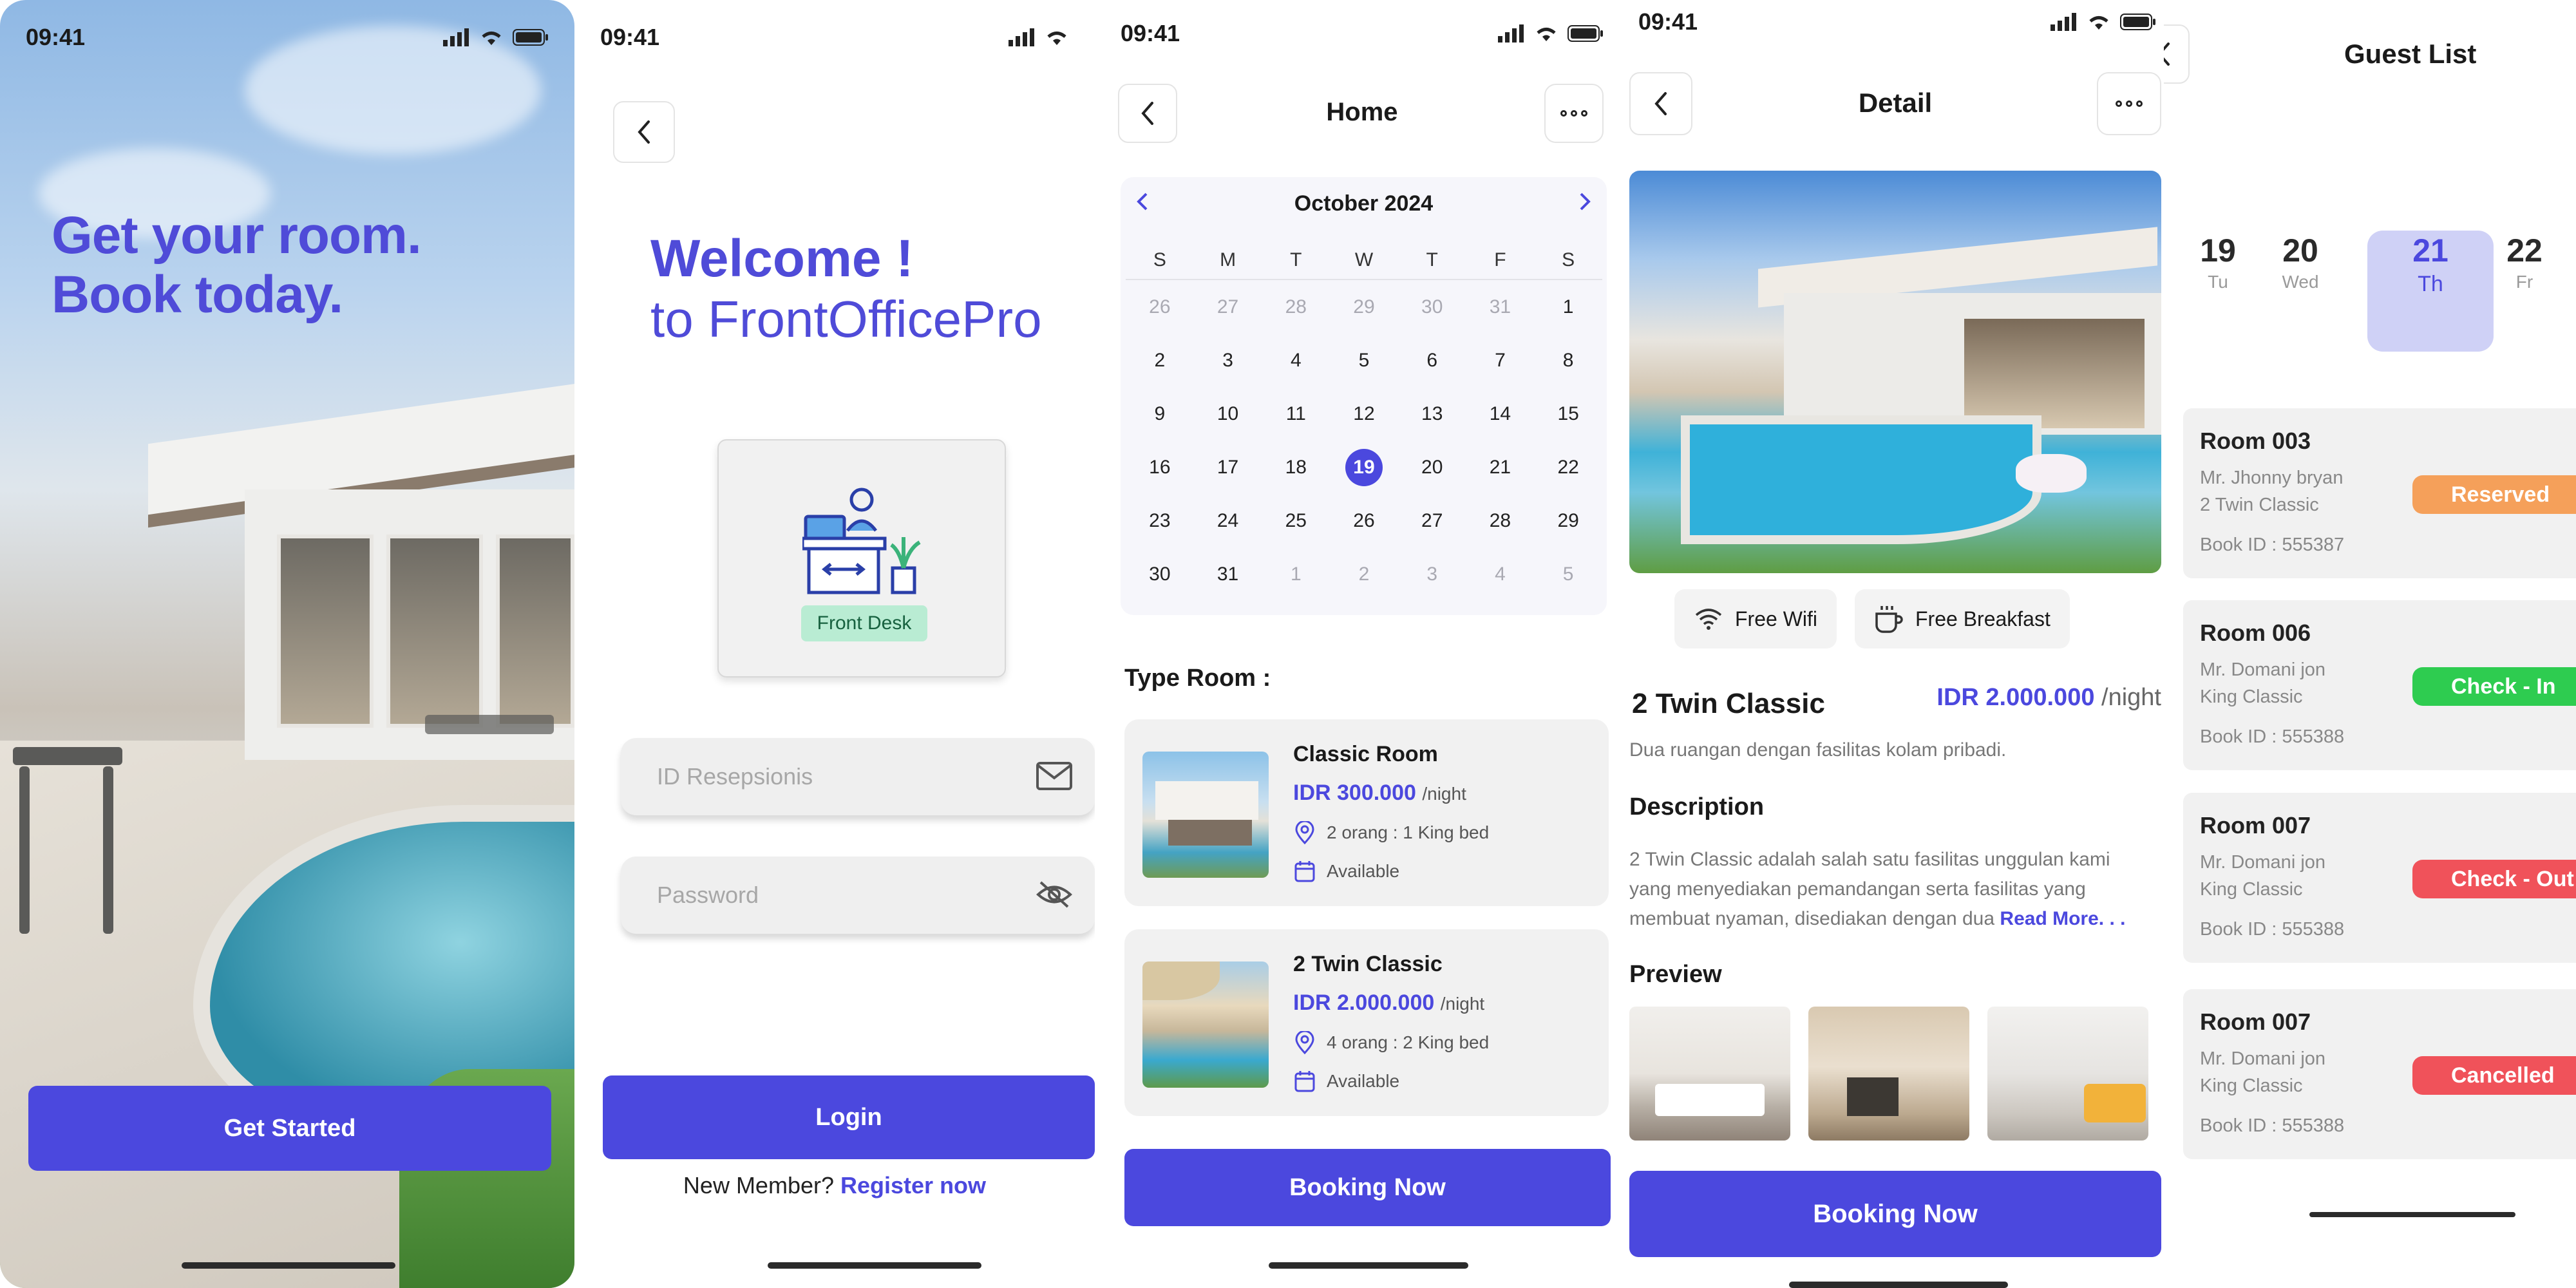  Describe the element at coordinates (289, 1128) in the screenshot. I see `get-started-button: Get Started` at that location.